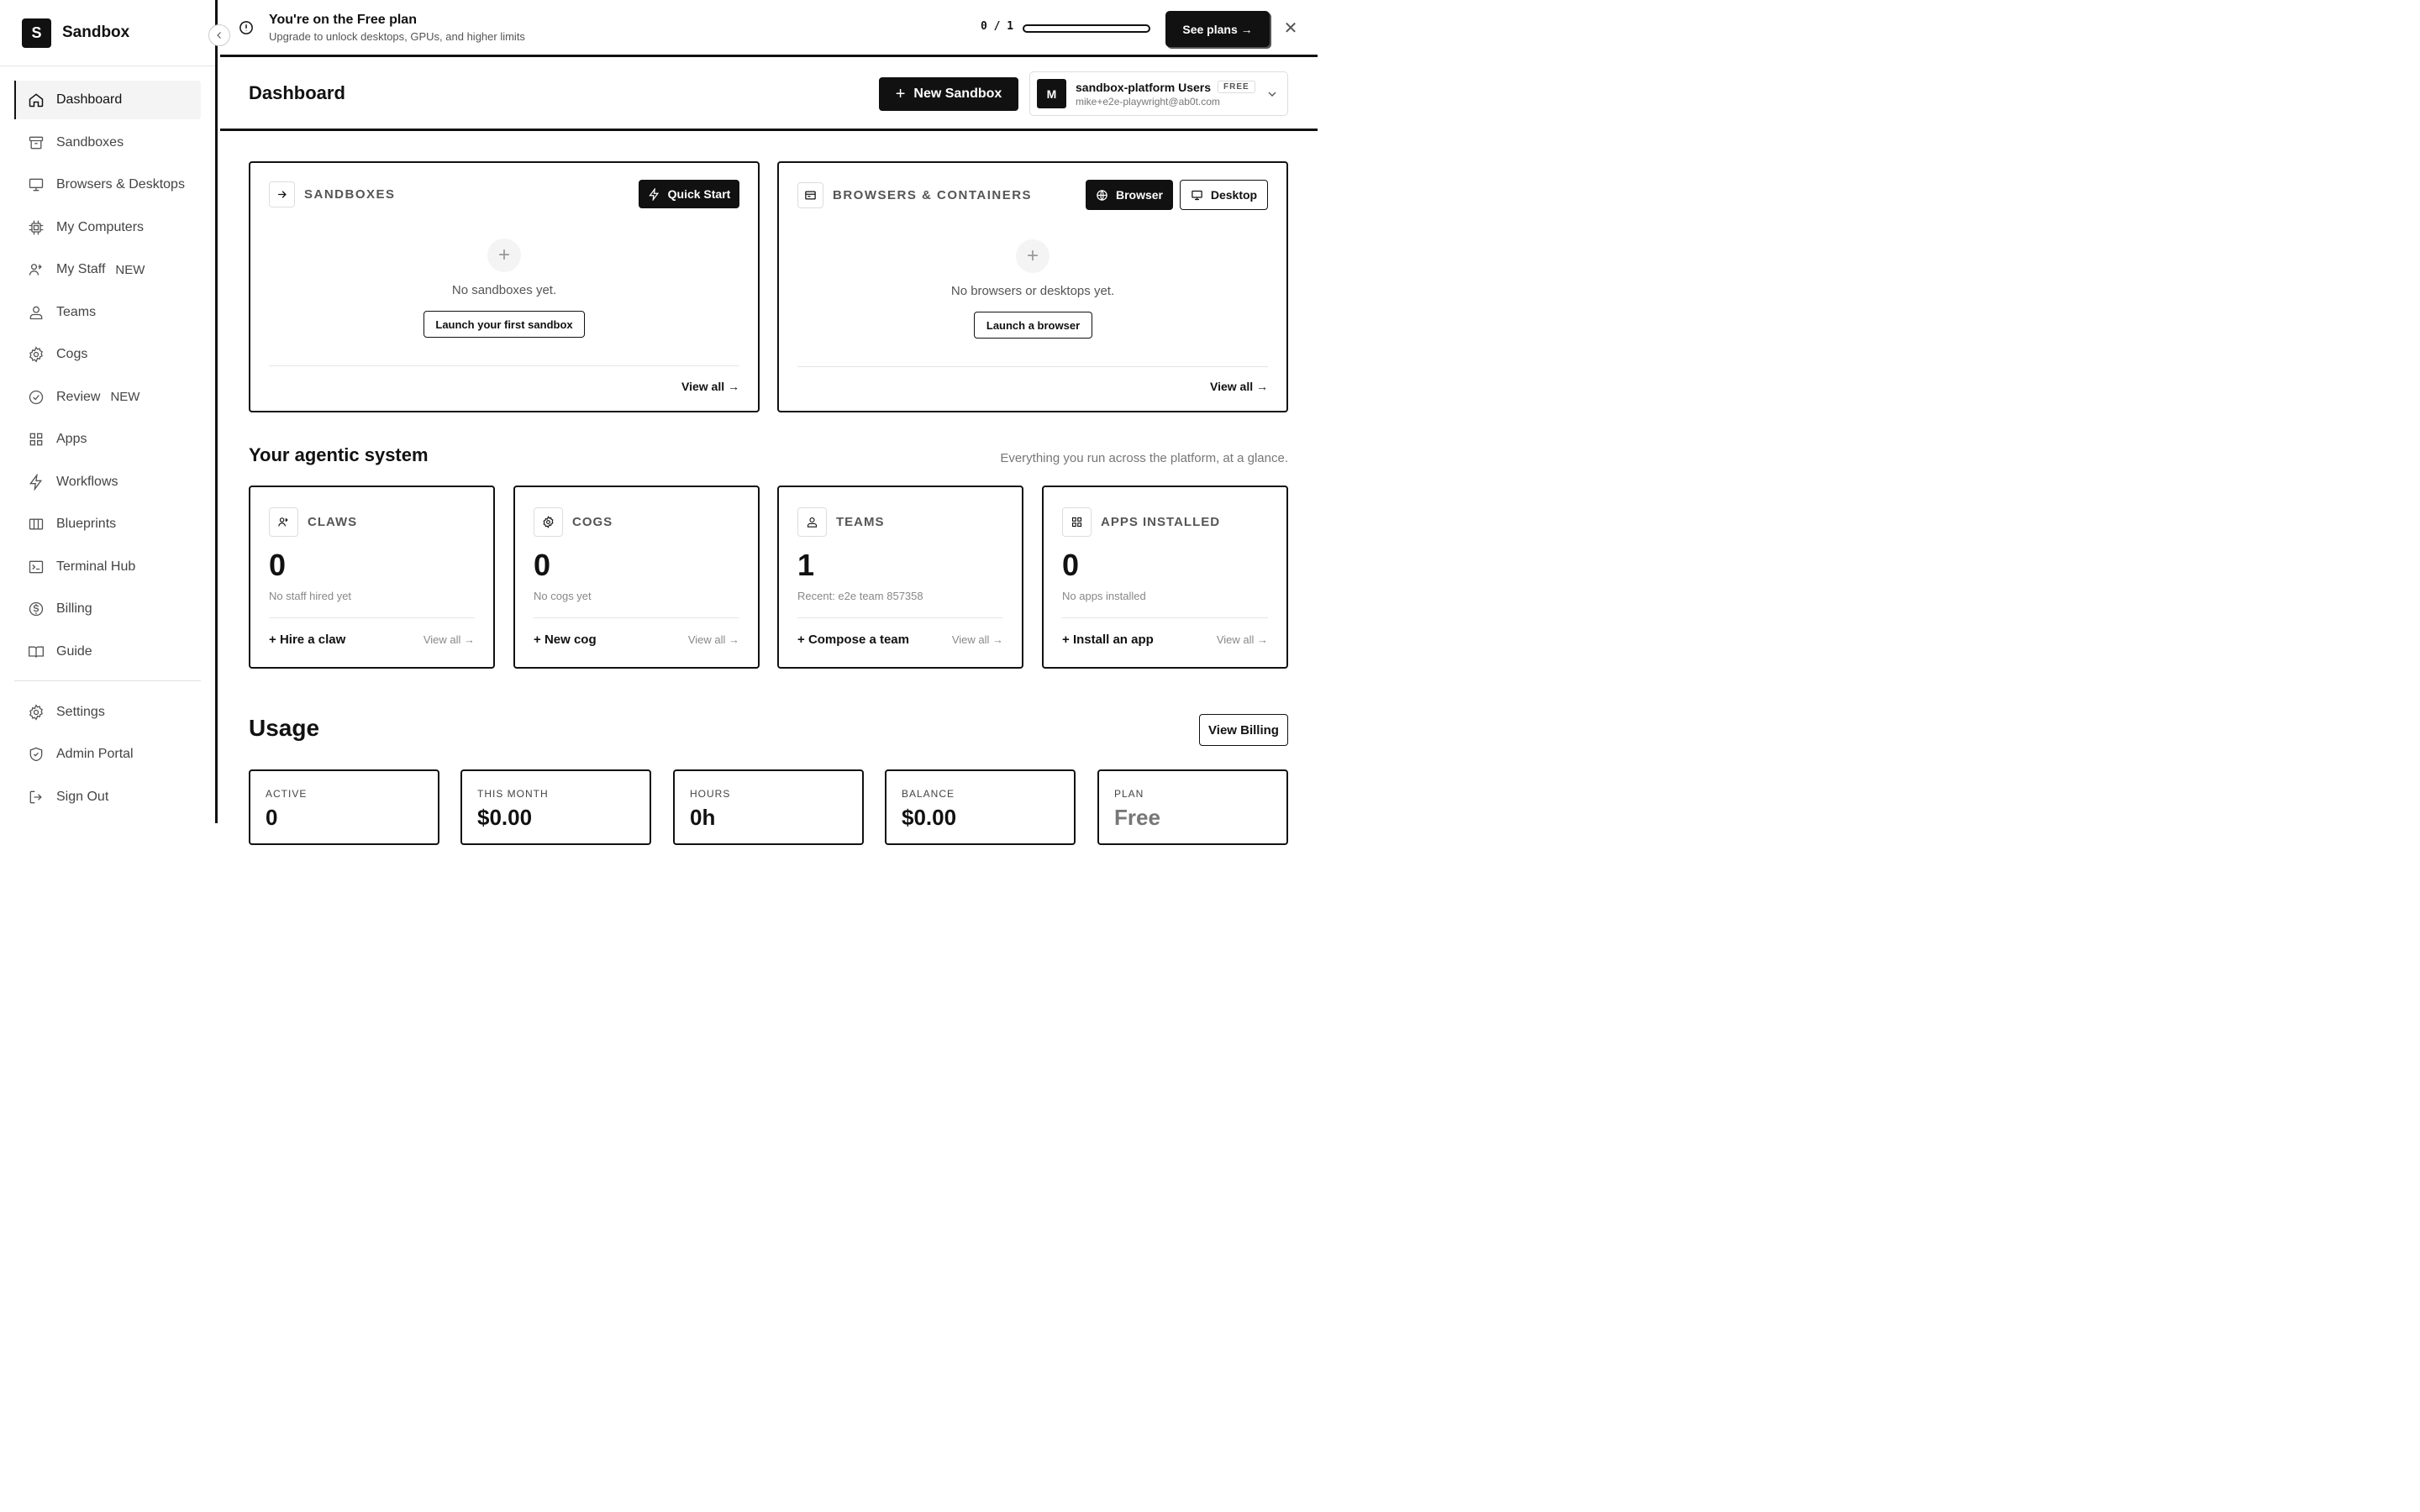  Describe the element at coordinates (284, 728) in the screenshot. I see `usage-section-title: Usage` at that location.